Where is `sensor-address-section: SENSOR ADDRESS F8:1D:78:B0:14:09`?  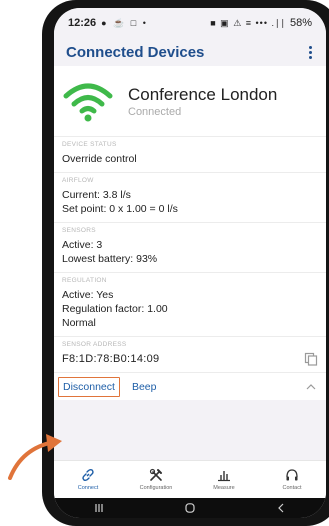 sensor-address-section: SENSOR ADDRESS F8:1D:78:B0:14:09 is located at coordinates (190, 354).